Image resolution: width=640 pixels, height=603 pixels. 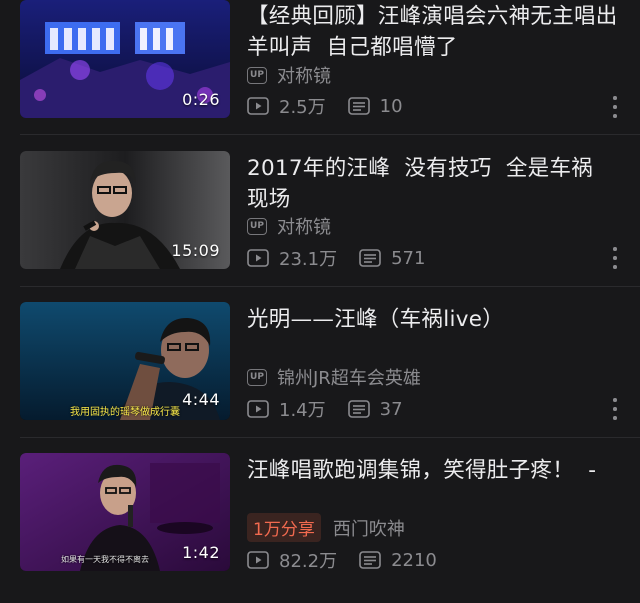 I want to click on video-title: 汪峰唱歌跑调集锦，笑得肚子疼！ -, so click(x=437, y=470).